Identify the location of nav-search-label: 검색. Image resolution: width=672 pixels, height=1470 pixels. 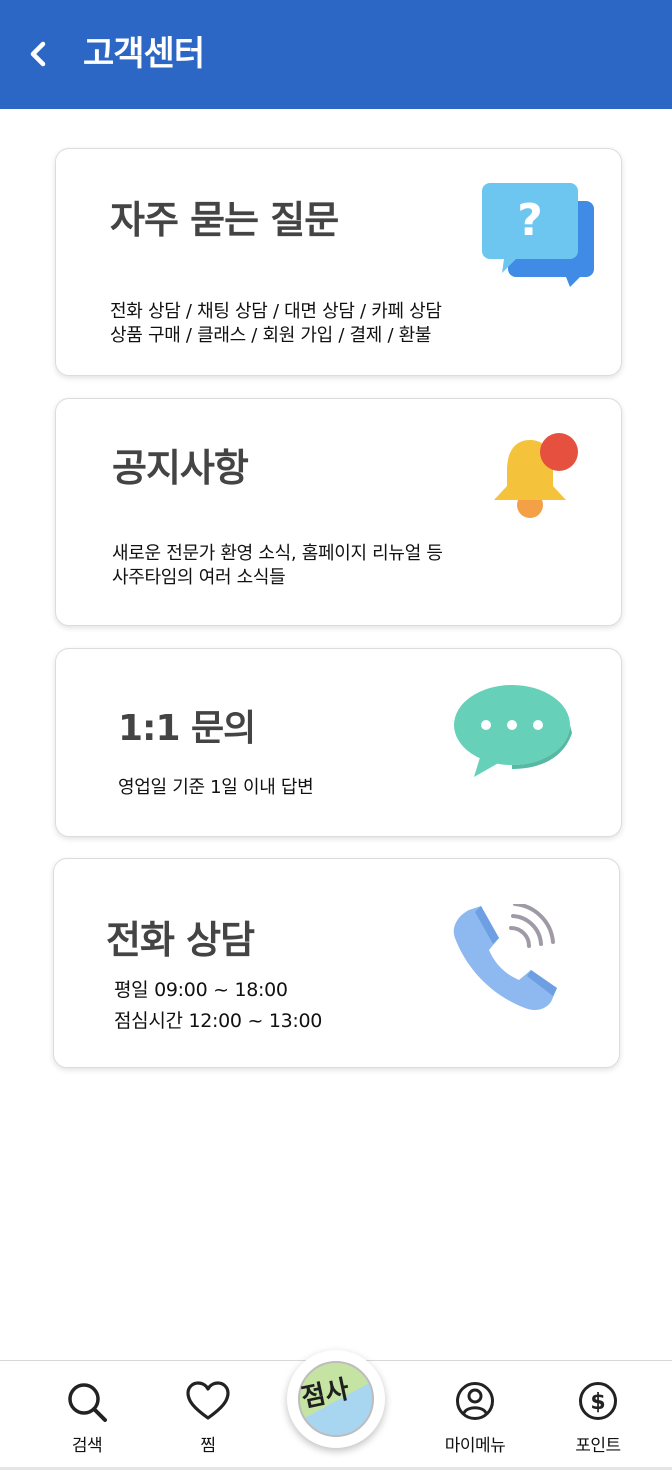
(87, 1446).